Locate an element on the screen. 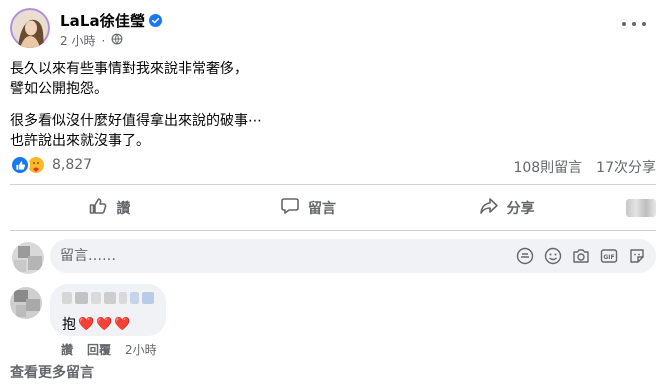 This screenshot has height=391, width=666. camera-icon is located at coordinates (581, 256).